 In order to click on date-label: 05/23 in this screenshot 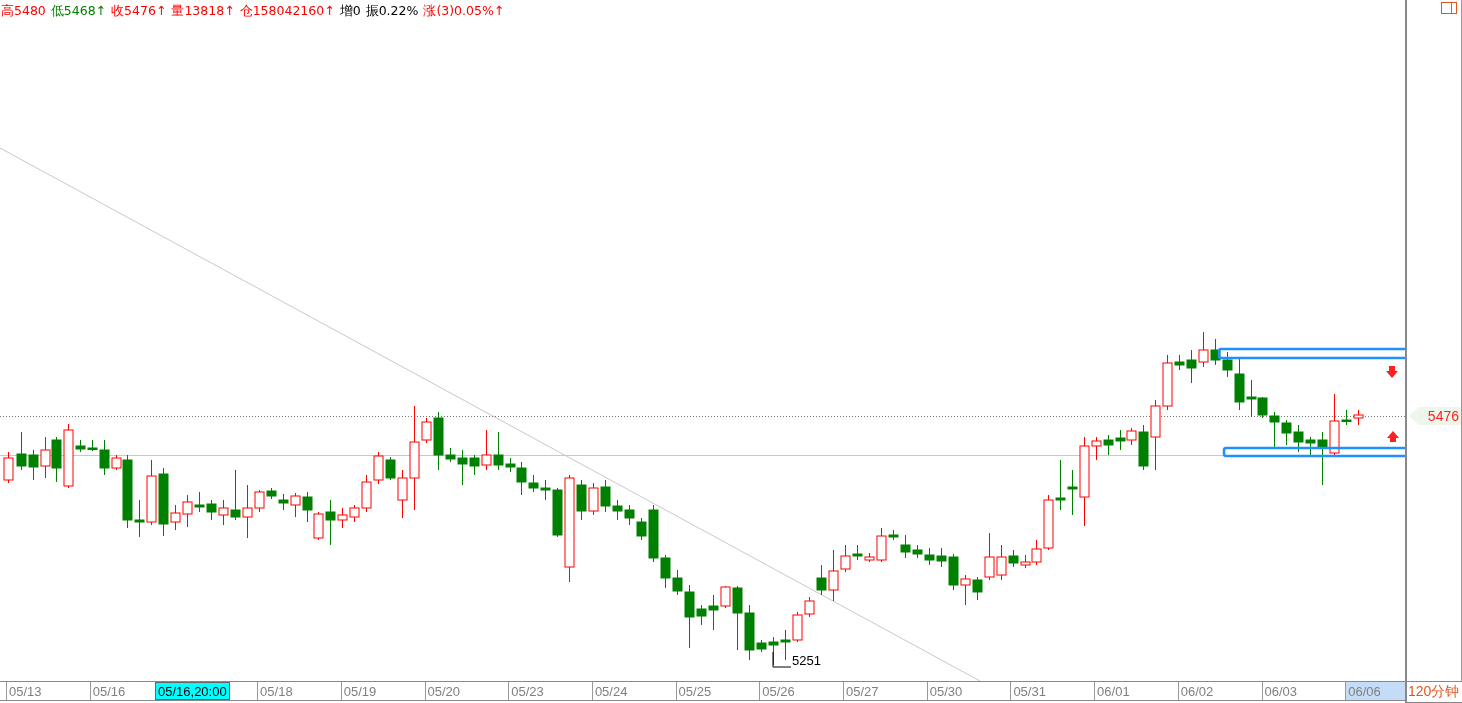, I will do `click(538, 691)`.